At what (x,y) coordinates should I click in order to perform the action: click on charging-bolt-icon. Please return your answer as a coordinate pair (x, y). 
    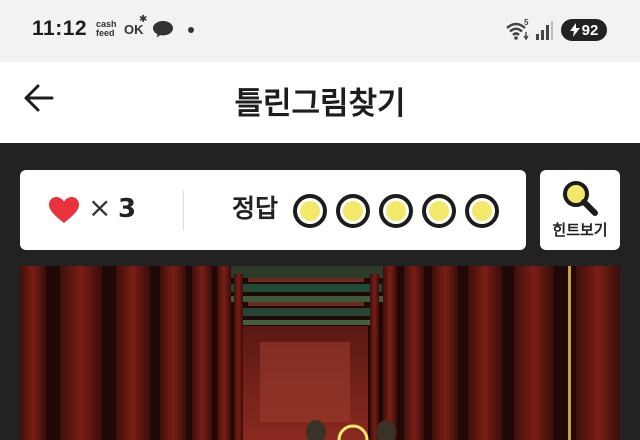
    Looking at the image, I should click on (574, 30).